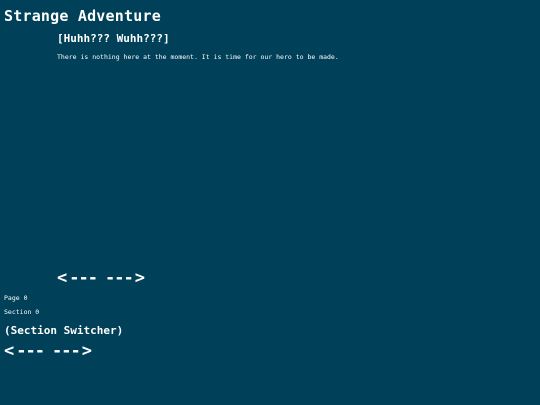 This screenshot has height=405, width=540. What do you see at coordinates (9, 351) in the screenshot?
I see `prev-section-button: <` at bounding box center [9, 351].